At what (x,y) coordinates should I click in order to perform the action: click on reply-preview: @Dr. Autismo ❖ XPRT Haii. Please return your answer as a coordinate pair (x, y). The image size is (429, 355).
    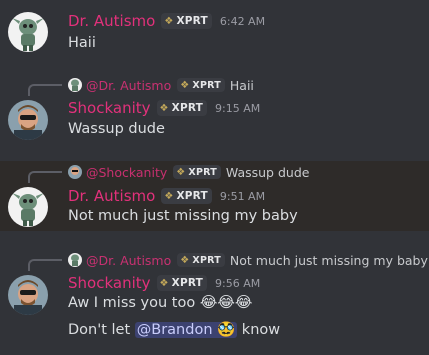
    Looking at the image, I should click on (161, 85).